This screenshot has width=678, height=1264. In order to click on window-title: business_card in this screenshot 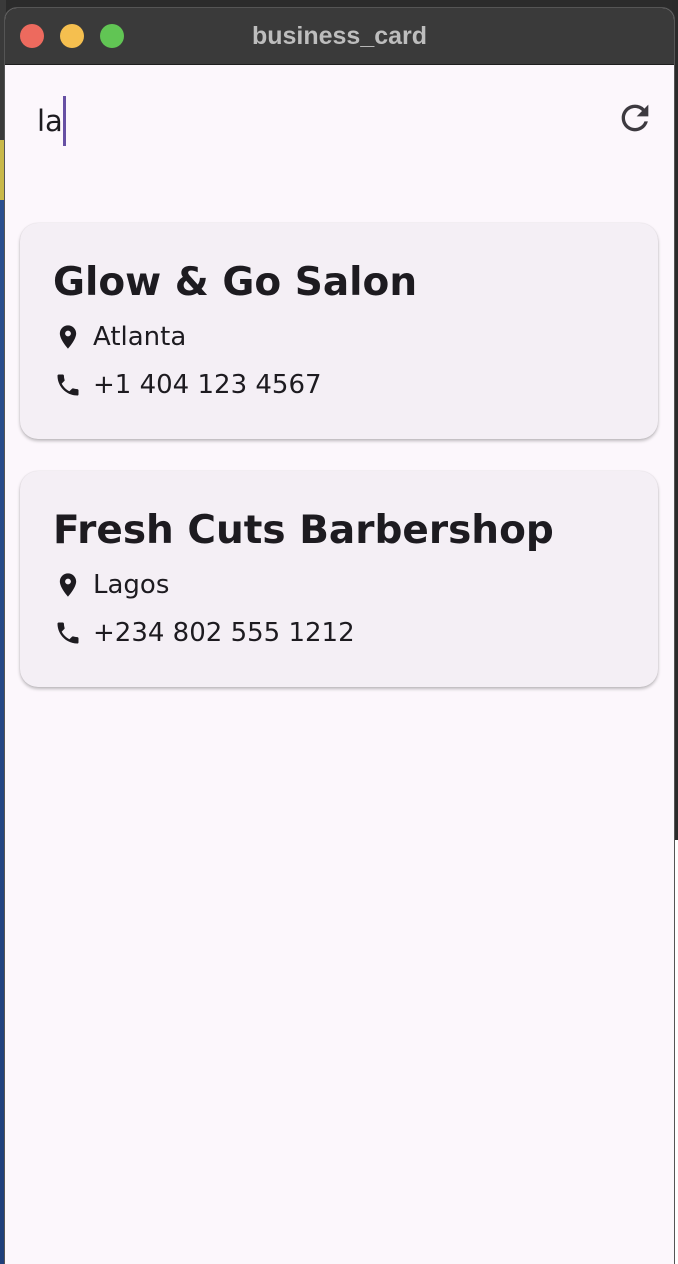, I will do `click(339, 36)`.